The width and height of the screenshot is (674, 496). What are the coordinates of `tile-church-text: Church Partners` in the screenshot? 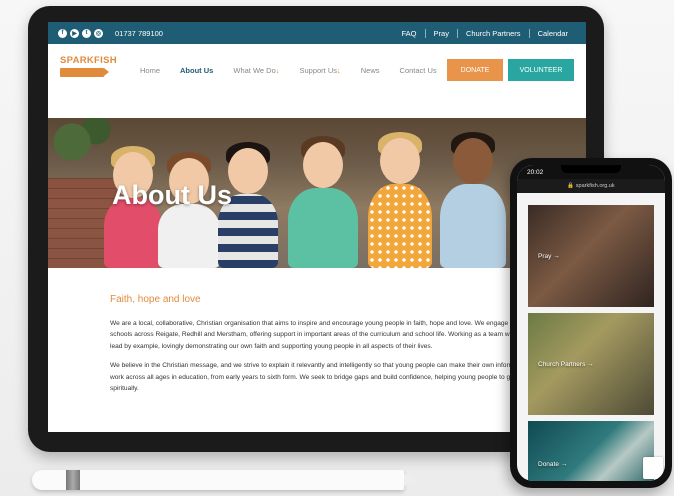 It's located at (562, 364).